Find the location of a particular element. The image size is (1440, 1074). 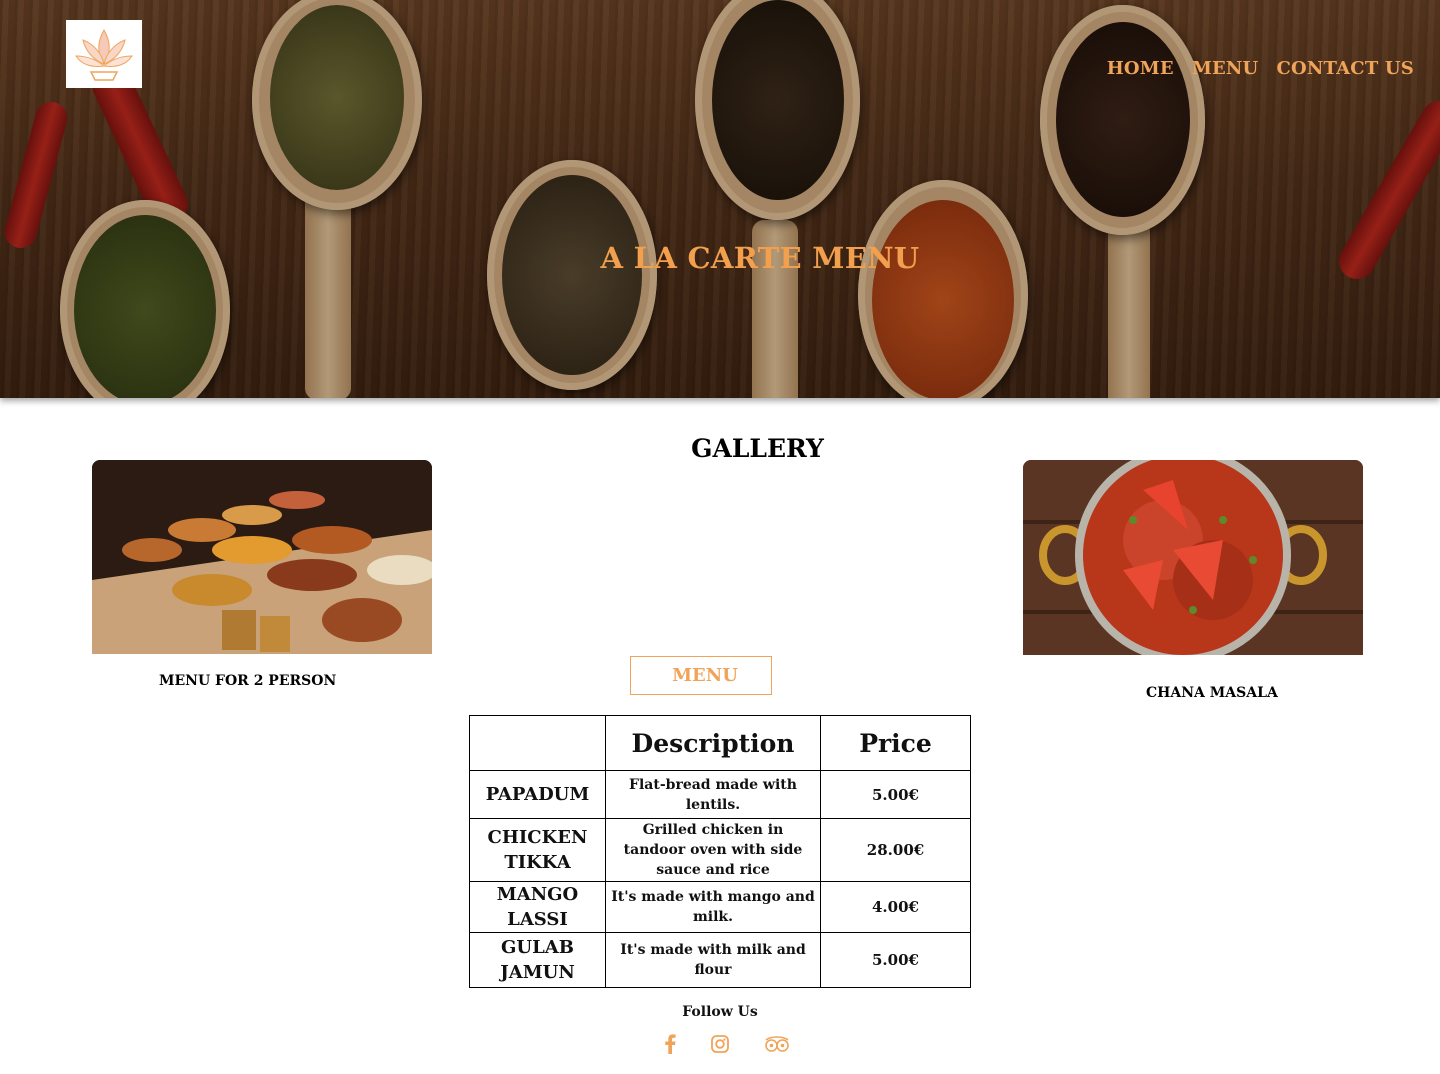

menu-item-name: MANGO LASSI is located at coordinates (537, 907).